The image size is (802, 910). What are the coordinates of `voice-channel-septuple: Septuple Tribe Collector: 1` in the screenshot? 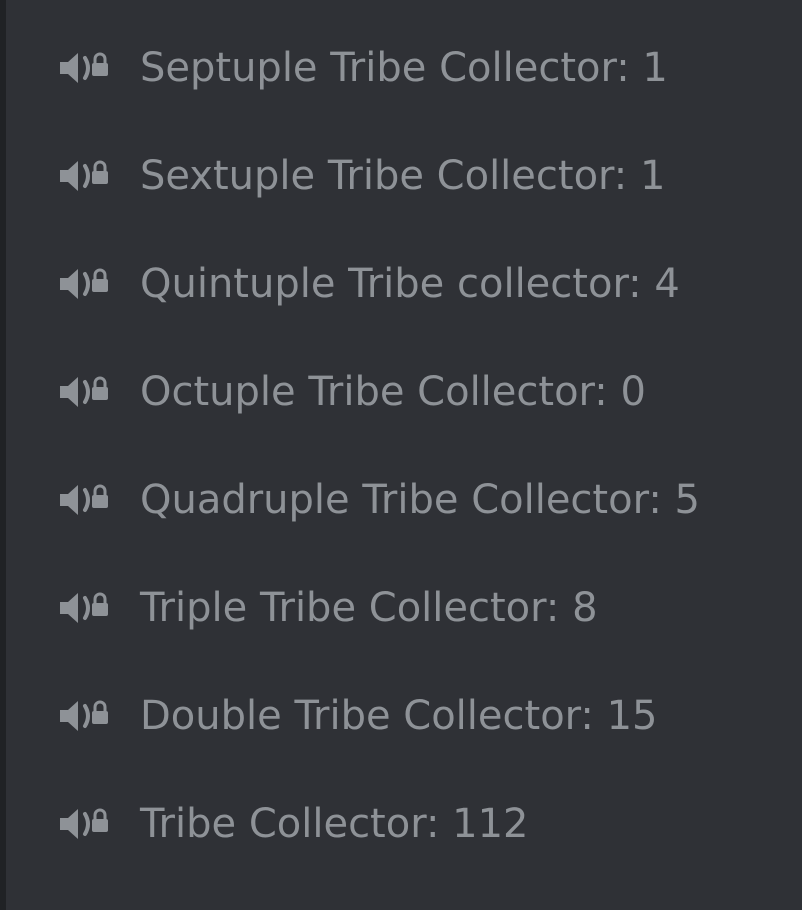 It's located at (401, 68).